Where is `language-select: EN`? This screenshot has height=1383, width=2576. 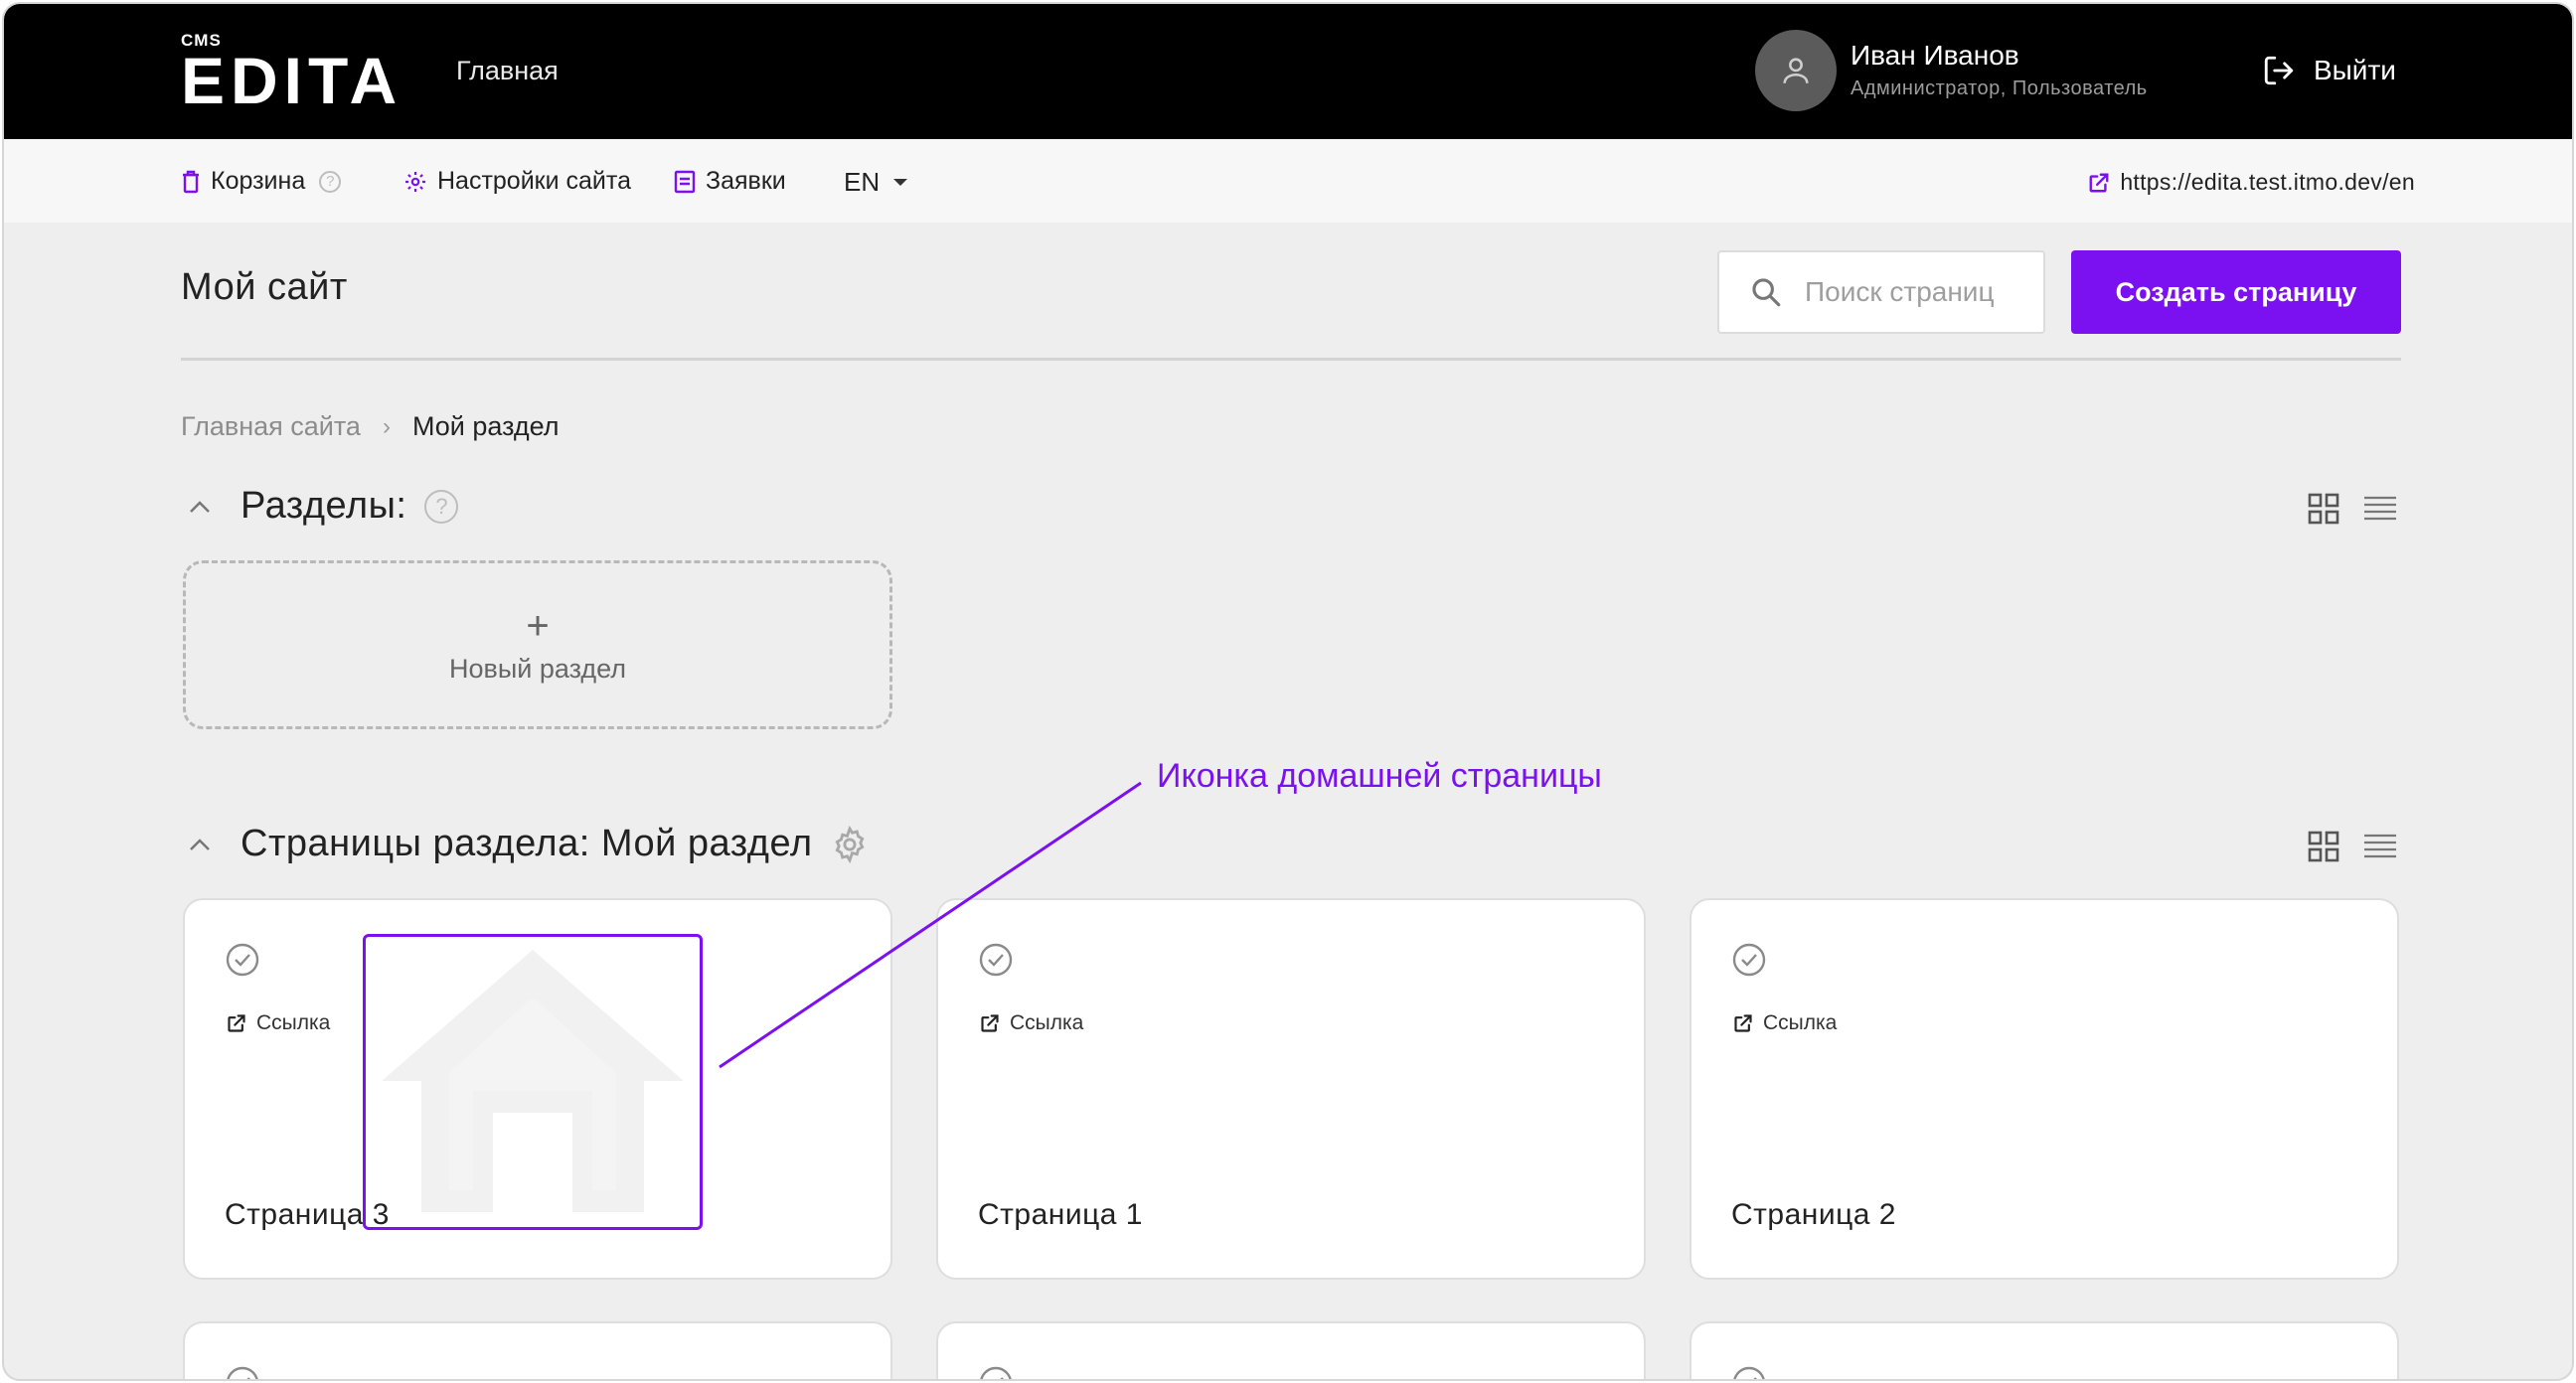
language-select: EN is located at coordinates (876, 182).